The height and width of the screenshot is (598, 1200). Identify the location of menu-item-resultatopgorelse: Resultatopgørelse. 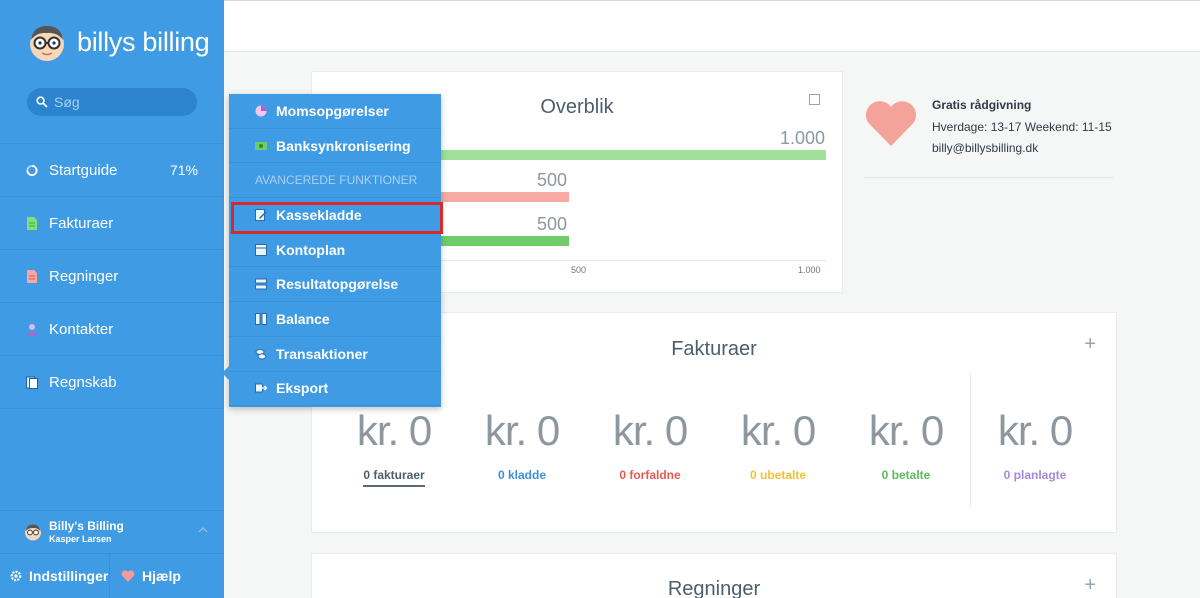
(335, 285).